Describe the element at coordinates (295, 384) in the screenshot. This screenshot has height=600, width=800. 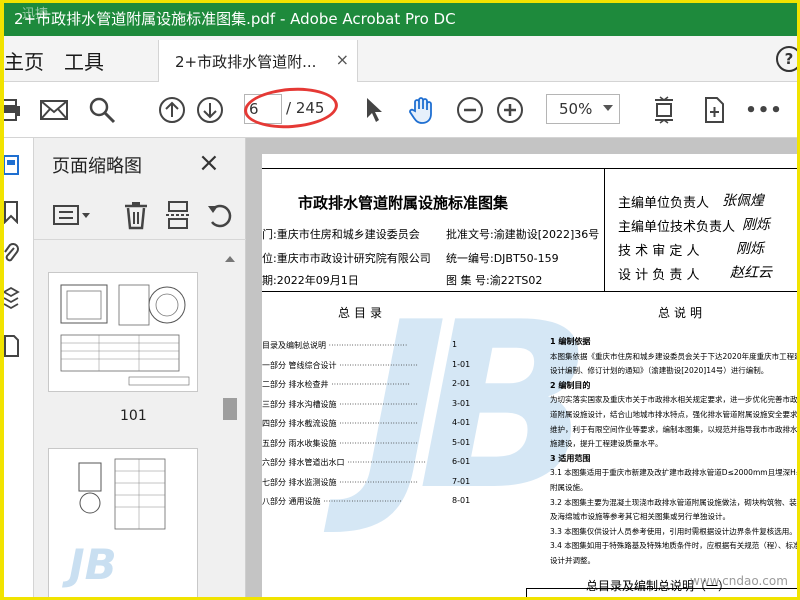
I see `toc-row-label: 二部分 排水检查井` at that location.